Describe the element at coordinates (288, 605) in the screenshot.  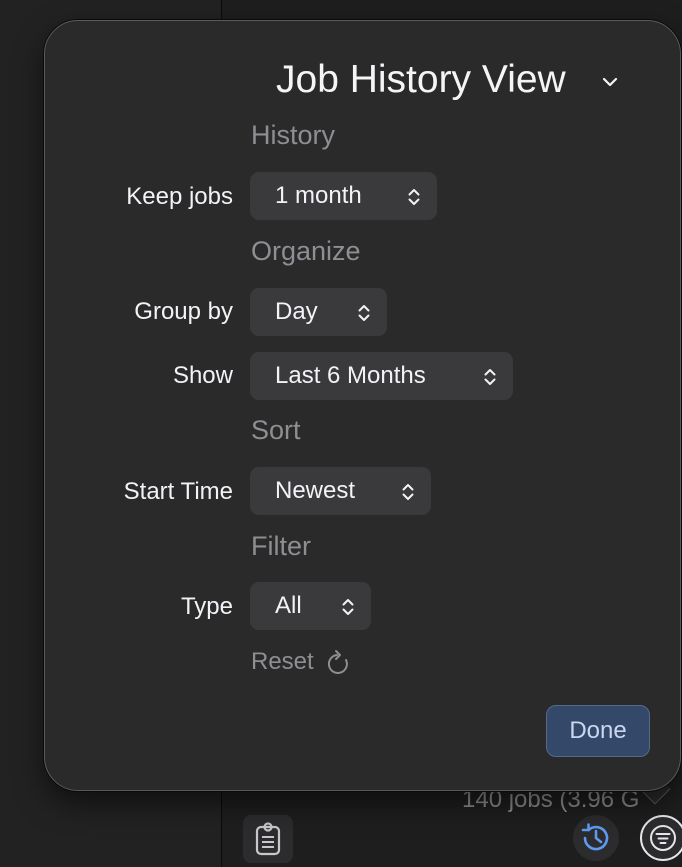
I see `type-value: All` at that location.